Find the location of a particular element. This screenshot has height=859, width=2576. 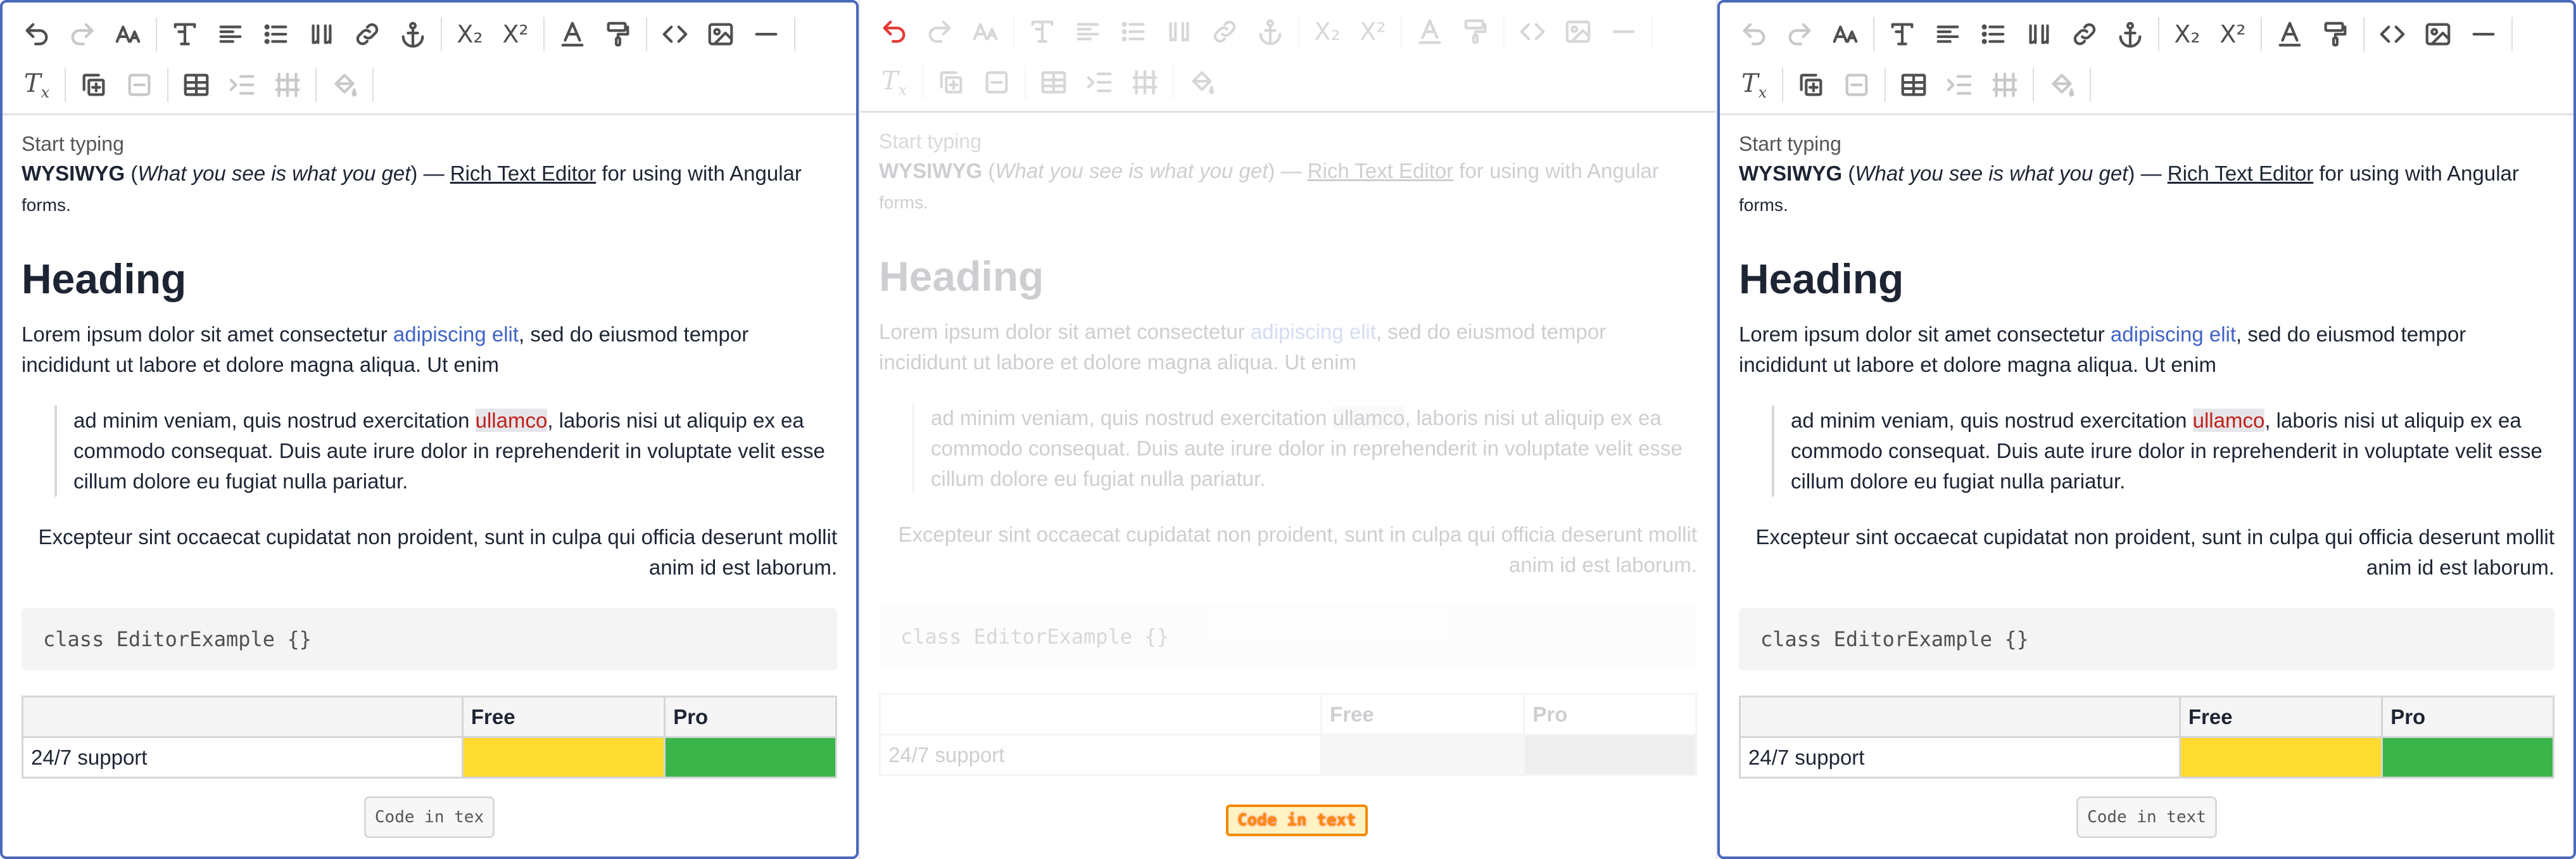

inline-code-tag: Code in tex is located at coordinates (429, 817).